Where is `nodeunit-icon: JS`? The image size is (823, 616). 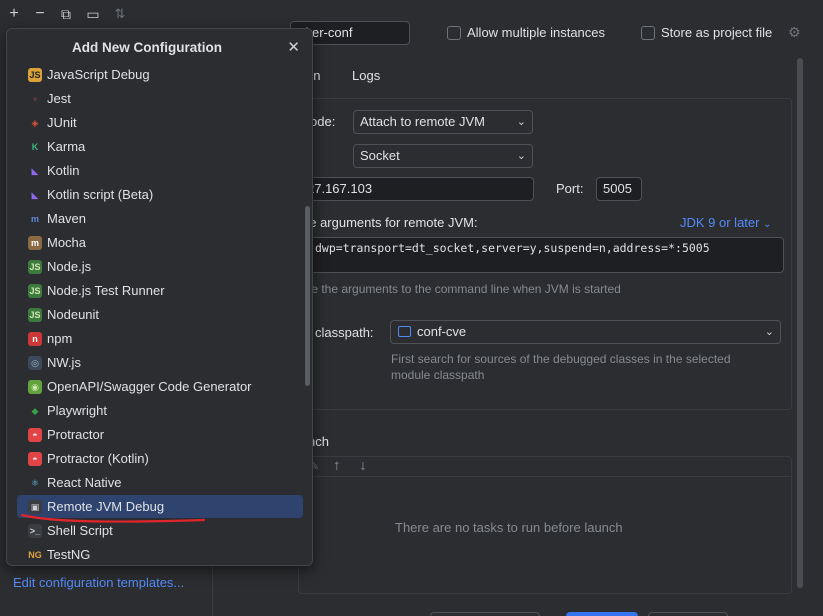 nodeunit-icon: JS is located at coordinates (35, 315).